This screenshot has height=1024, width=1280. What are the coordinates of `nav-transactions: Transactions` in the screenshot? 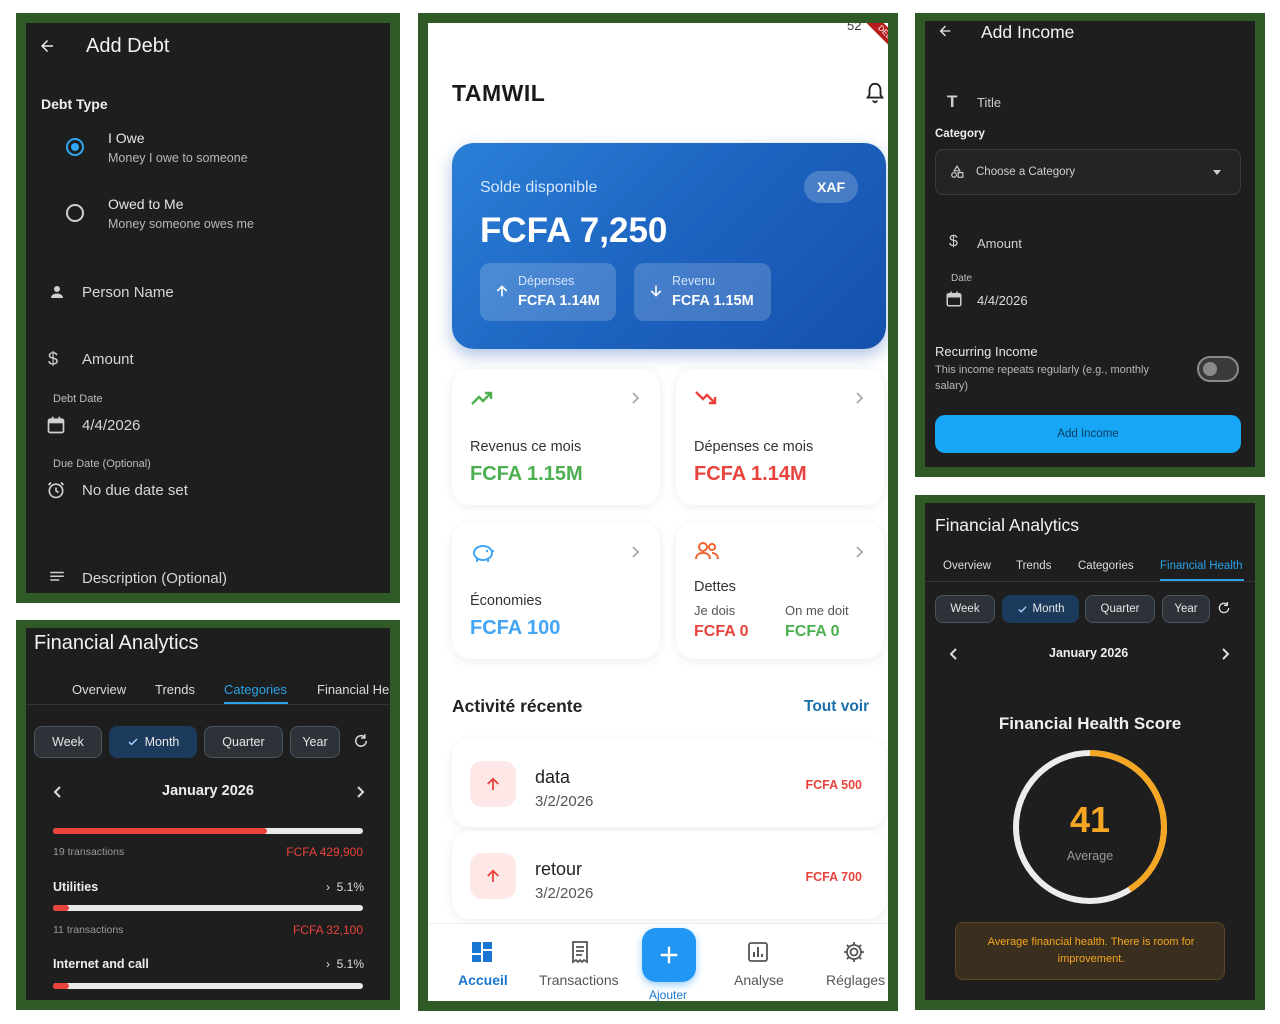 It's located at (581, 966).